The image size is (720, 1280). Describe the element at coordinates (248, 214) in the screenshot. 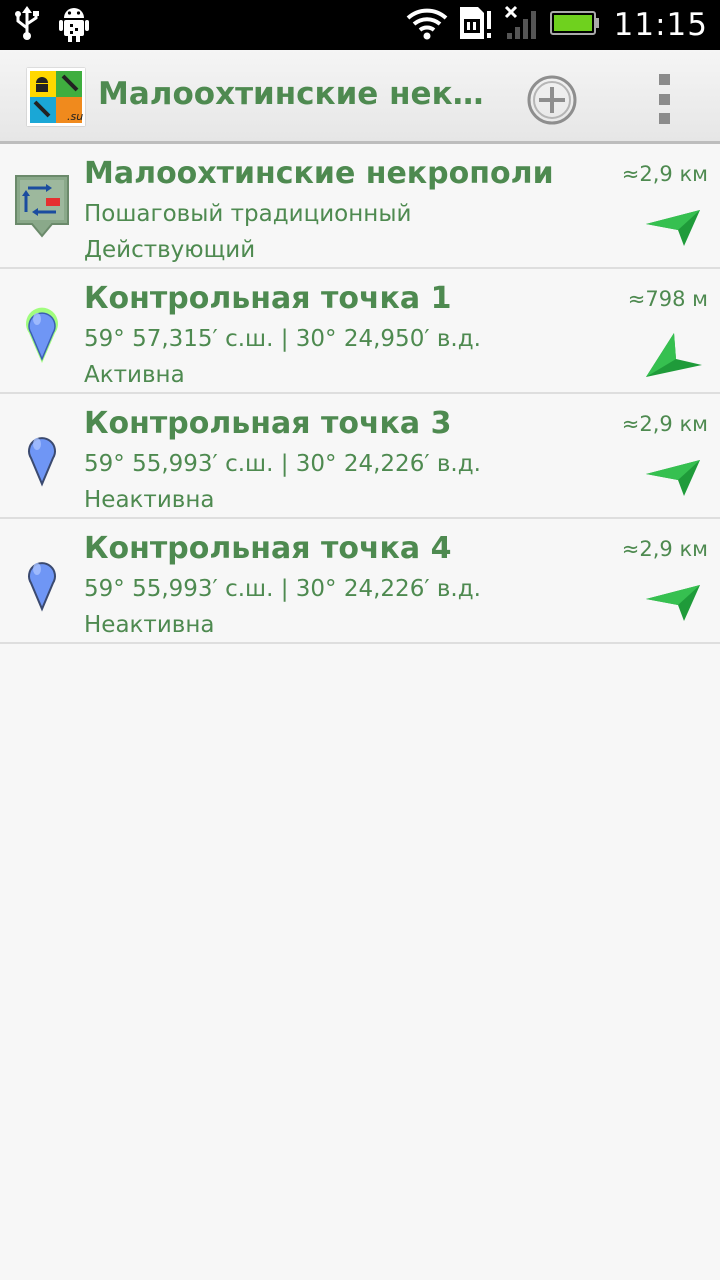

I see `item-subtitle: Пошаговый традиционный` at that location.